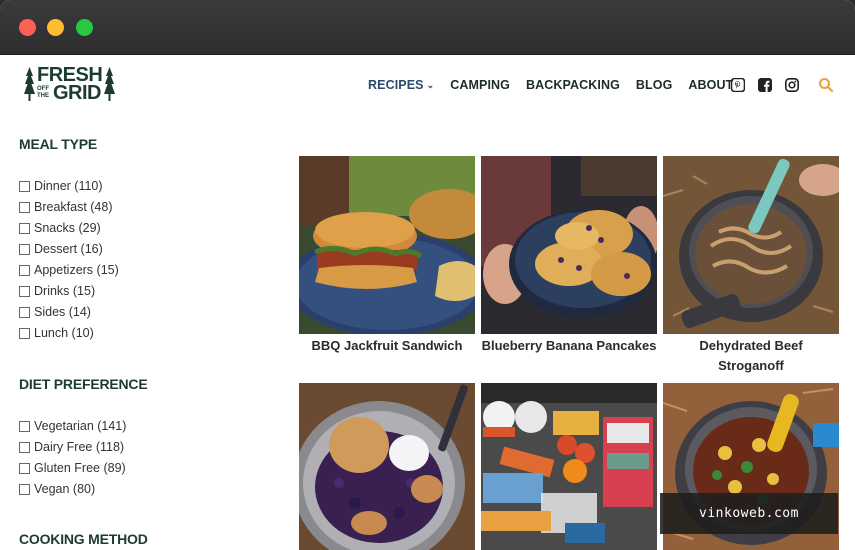 This screenshot has height=550, width=855. What do you see at coordinates (58, 144) in the screenshot?
I see `filter-heading-meal-type: MEAL TYPE` at bounding box center [58, 144].